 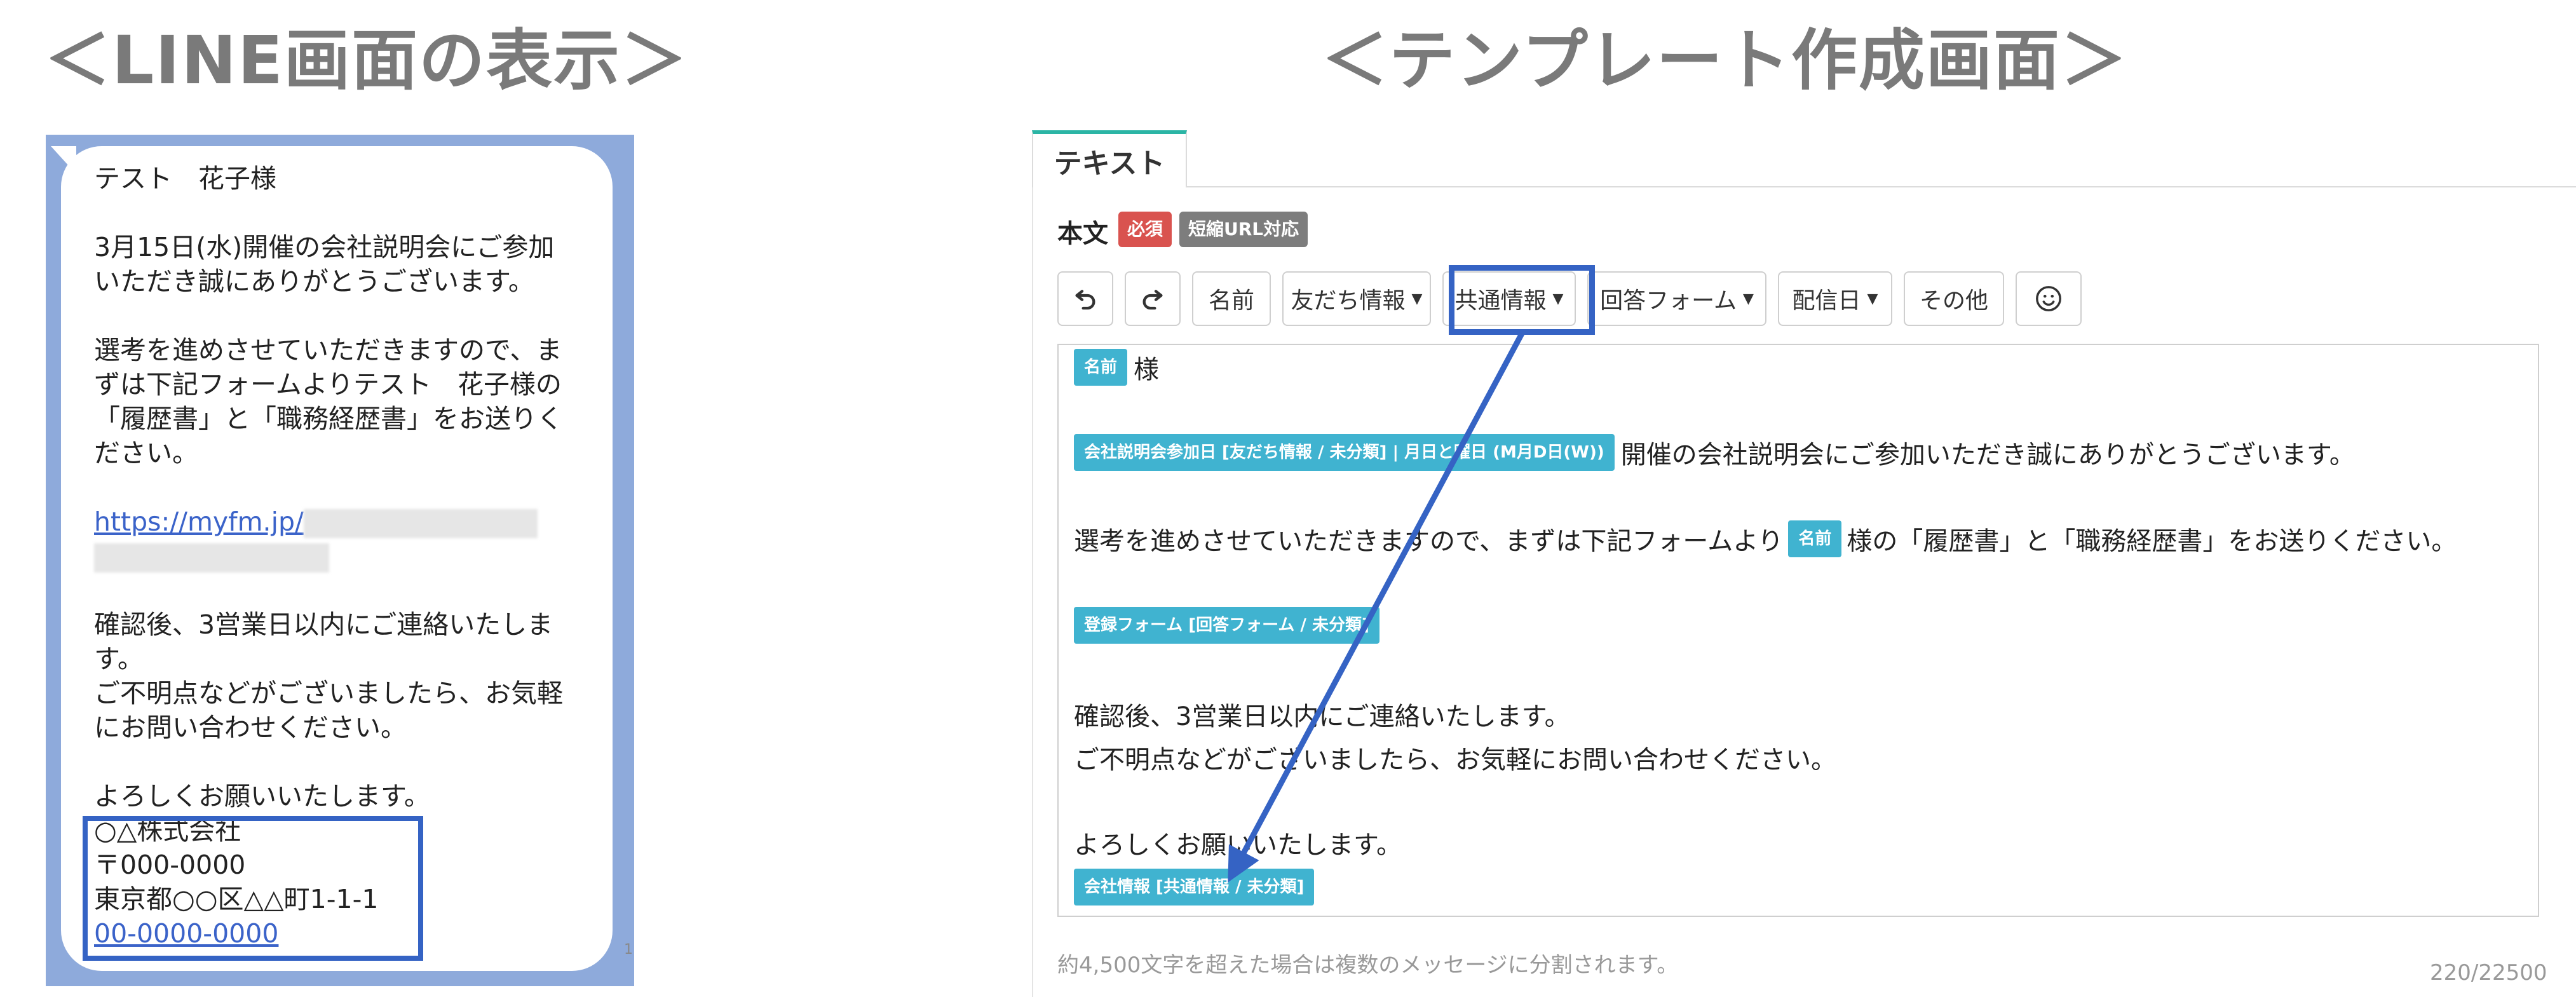 I want to click on closing: よろしくお願いいたします。, so click(x=262, y=796).